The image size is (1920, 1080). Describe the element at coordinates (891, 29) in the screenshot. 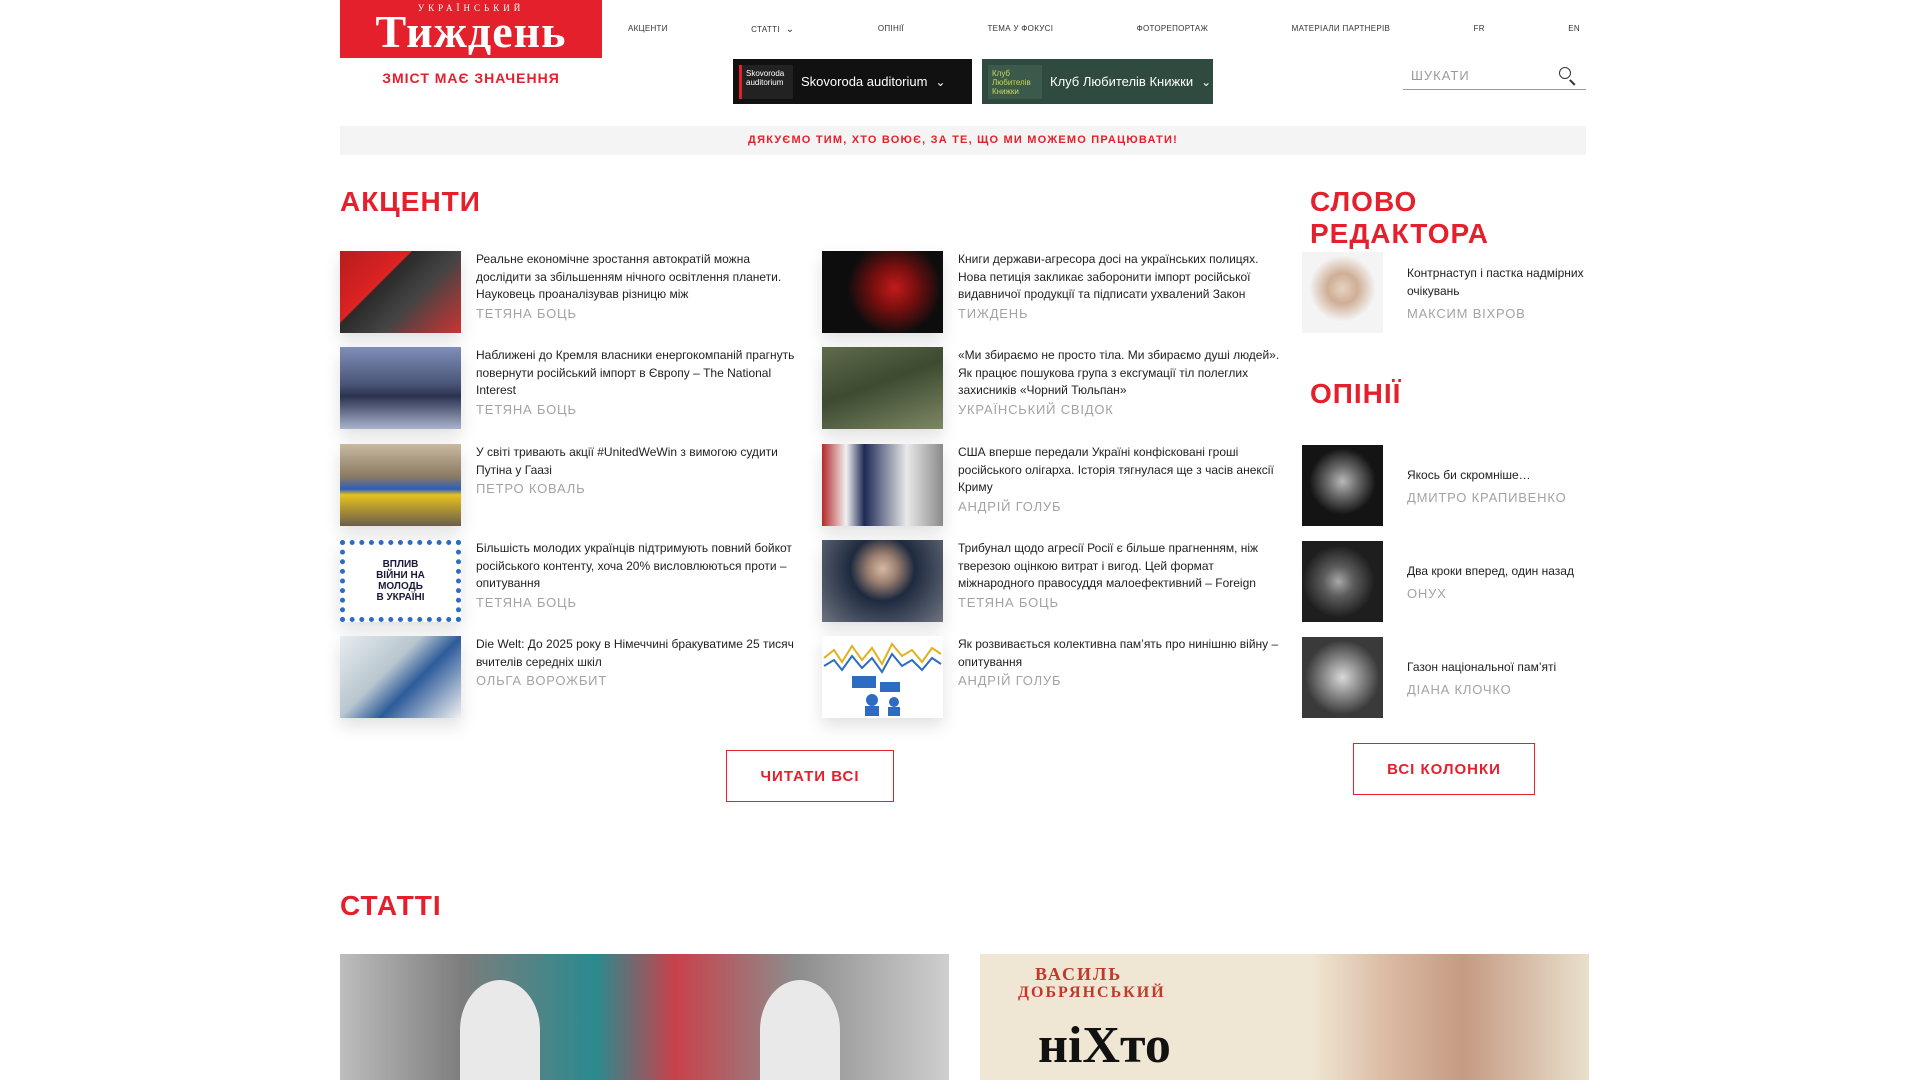

I see `nav-opinions: ОПІНІЇ` at that location.